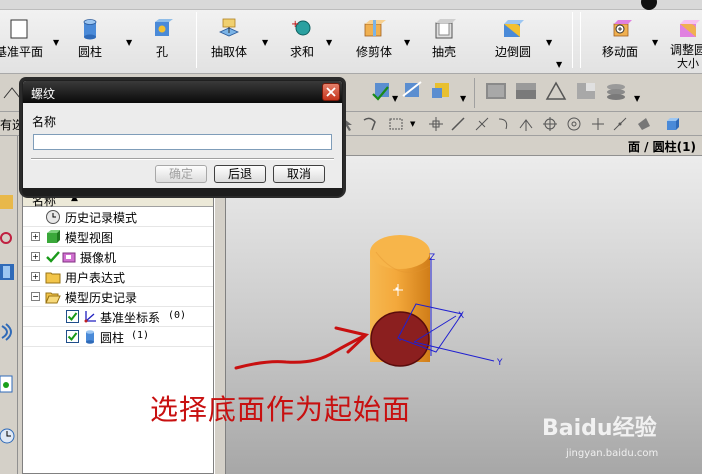  What do you see at coordinates (302, 43) in the screenshot?
I see `unite-button: + 求和` at bounding box center [302, 43].